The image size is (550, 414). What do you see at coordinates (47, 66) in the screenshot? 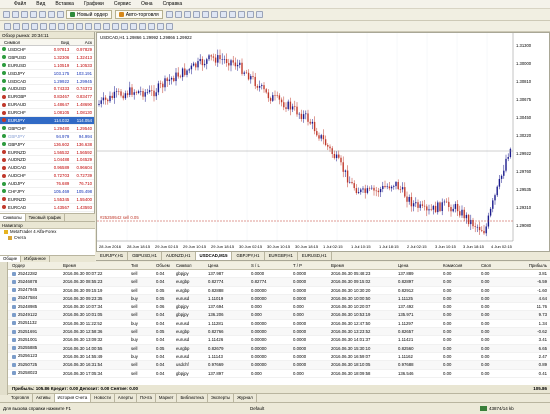
I see `market-watch-row: EURUSD 1.10519 1.10533` at bounding box center [47, 66].